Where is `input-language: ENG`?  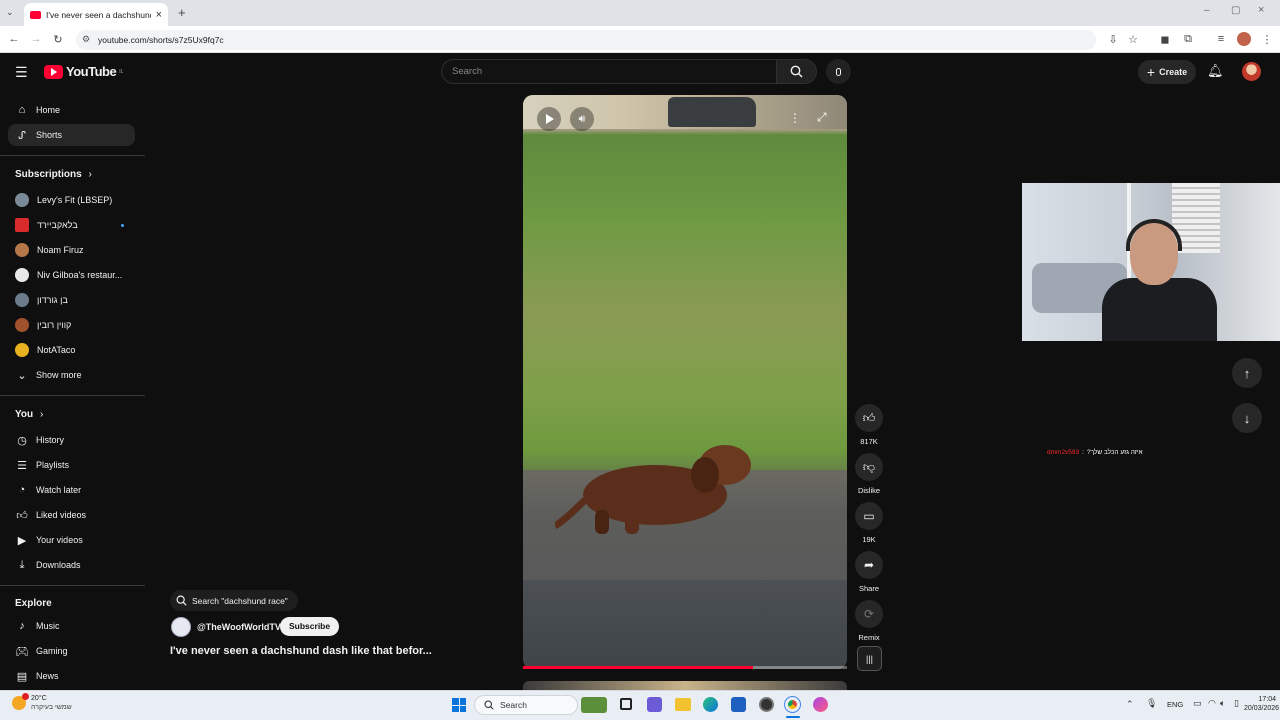
input-language: ENG is located at coordinates (1175, 704).